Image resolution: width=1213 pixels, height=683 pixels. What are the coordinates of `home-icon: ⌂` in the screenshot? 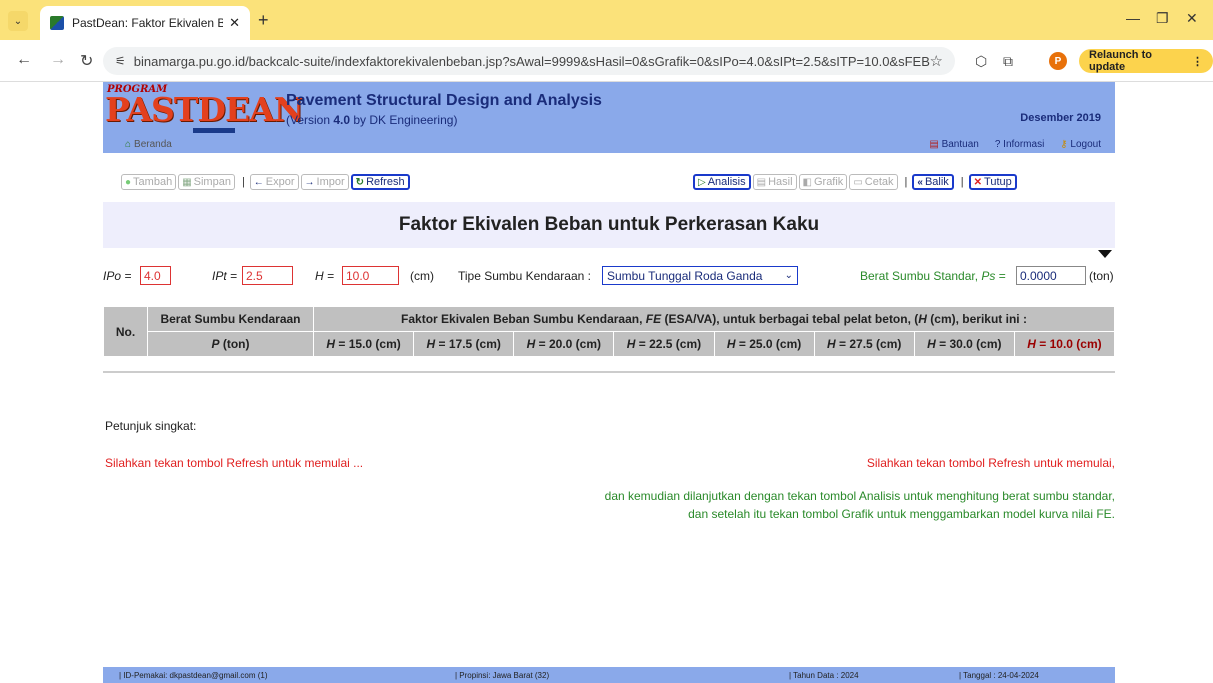 It's located at (128, 144).